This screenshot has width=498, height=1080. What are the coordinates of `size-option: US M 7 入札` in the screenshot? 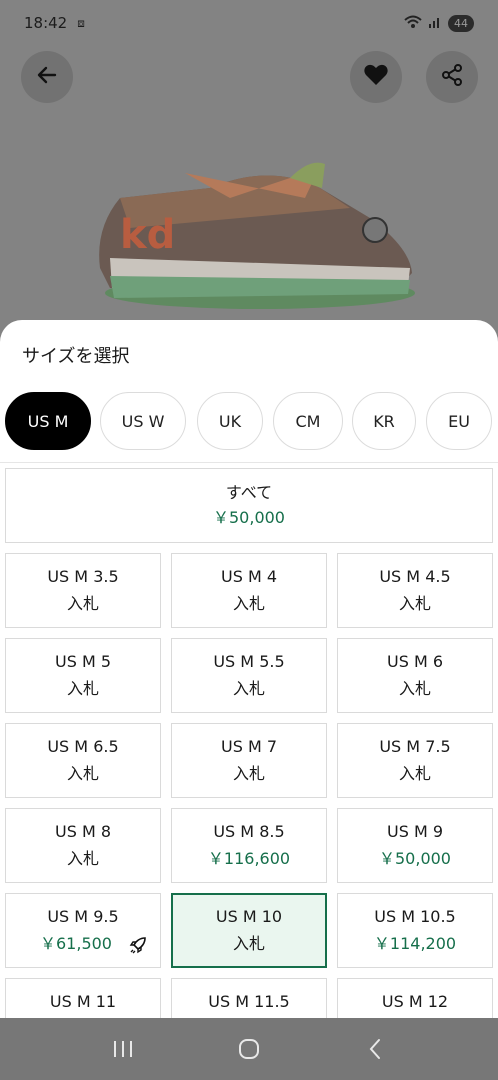 It's located at (249, 760).